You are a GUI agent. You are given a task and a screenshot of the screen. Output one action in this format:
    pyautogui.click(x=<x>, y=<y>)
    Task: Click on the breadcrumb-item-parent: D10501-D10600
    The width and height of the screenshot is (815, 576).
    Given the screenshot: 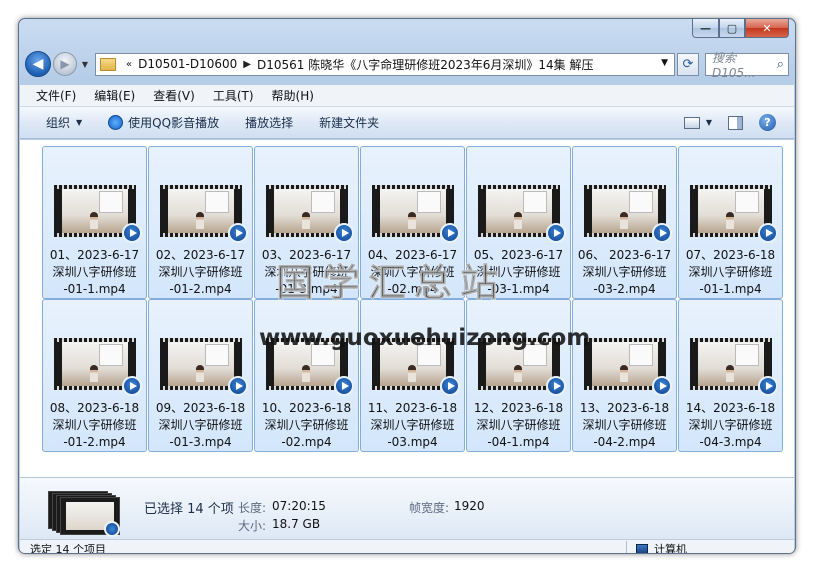 What is the action you would take?
    pyautogui.click(x=187, y=64)
    